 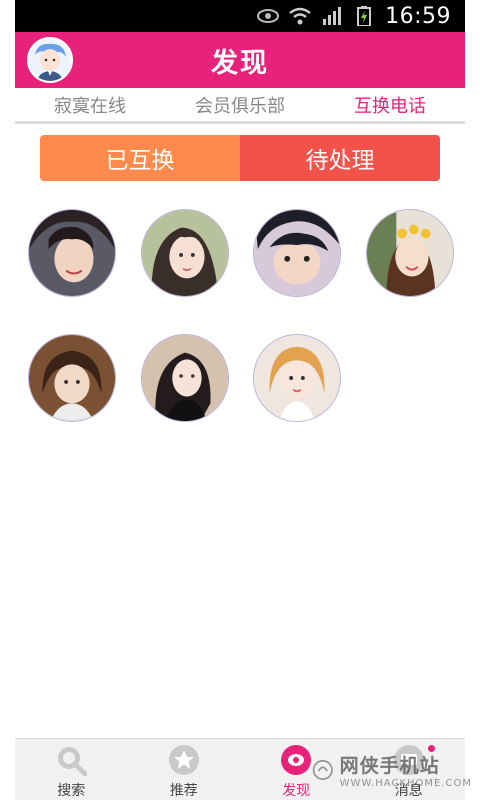 I want to click on status-bar: 16:59, so click(x=240, y=16).